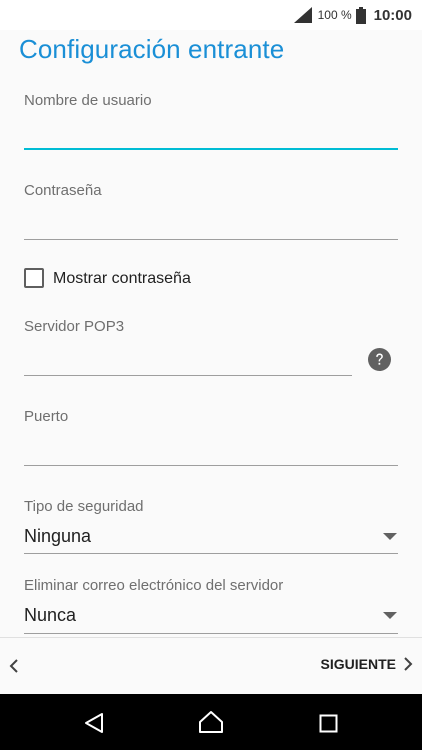 Image resolution: width=422 pixels, height=750 pixels. What do you see at coordinates (302, 15) in the screenshot?
I see `signal-icon` at bounding box center [302, 15].